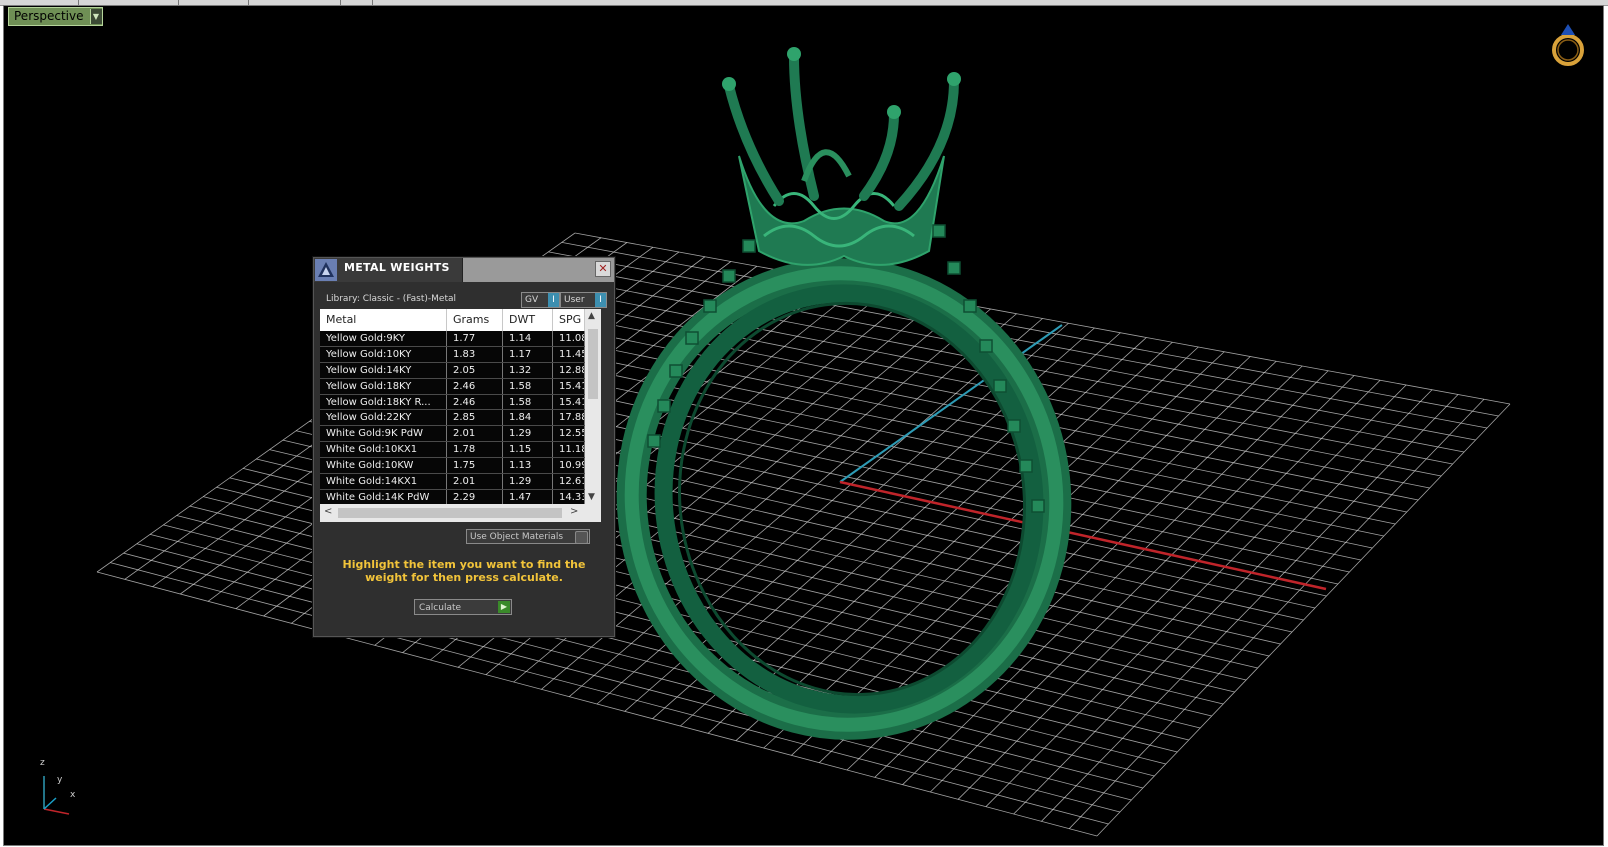 Image resolution: width=1608 pixels, height=847 pixels. I want to click on user-toggle: User I, so click(583, 300).